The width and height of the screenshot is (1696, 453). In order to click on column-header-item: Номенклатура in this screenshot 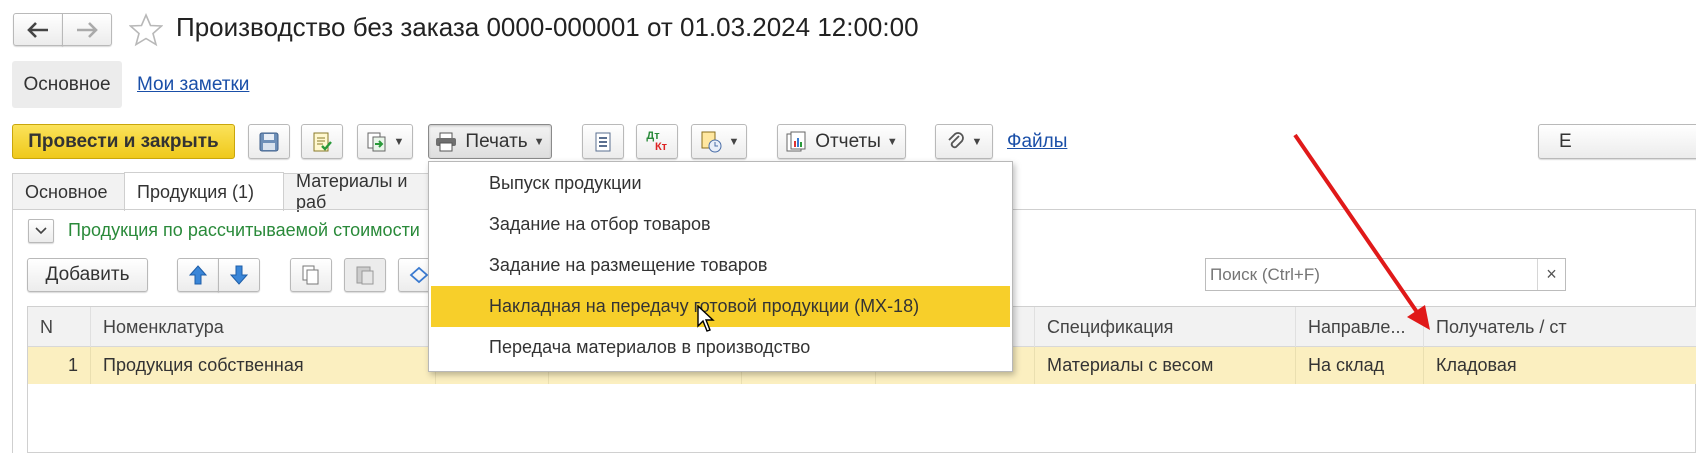, I will do `click(263, 327)`.